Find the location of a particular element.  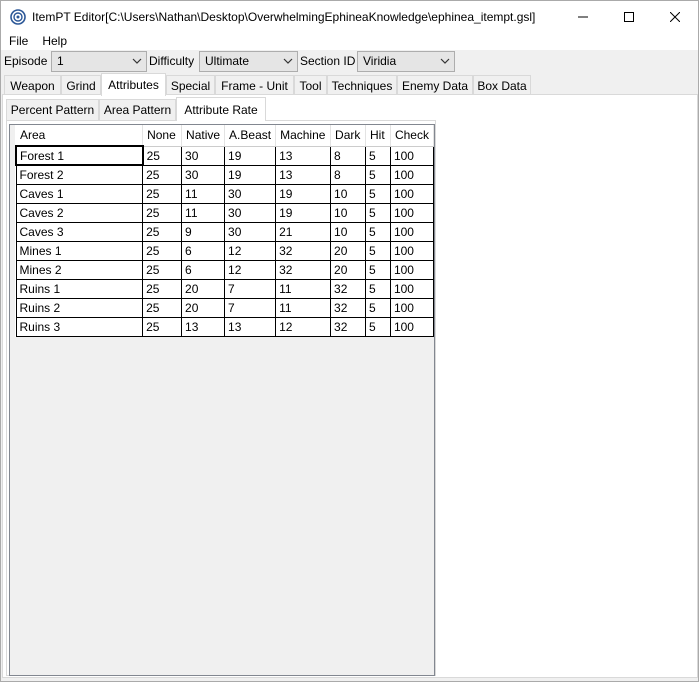

cell-native: 13 is located at coordinates (203, 326).